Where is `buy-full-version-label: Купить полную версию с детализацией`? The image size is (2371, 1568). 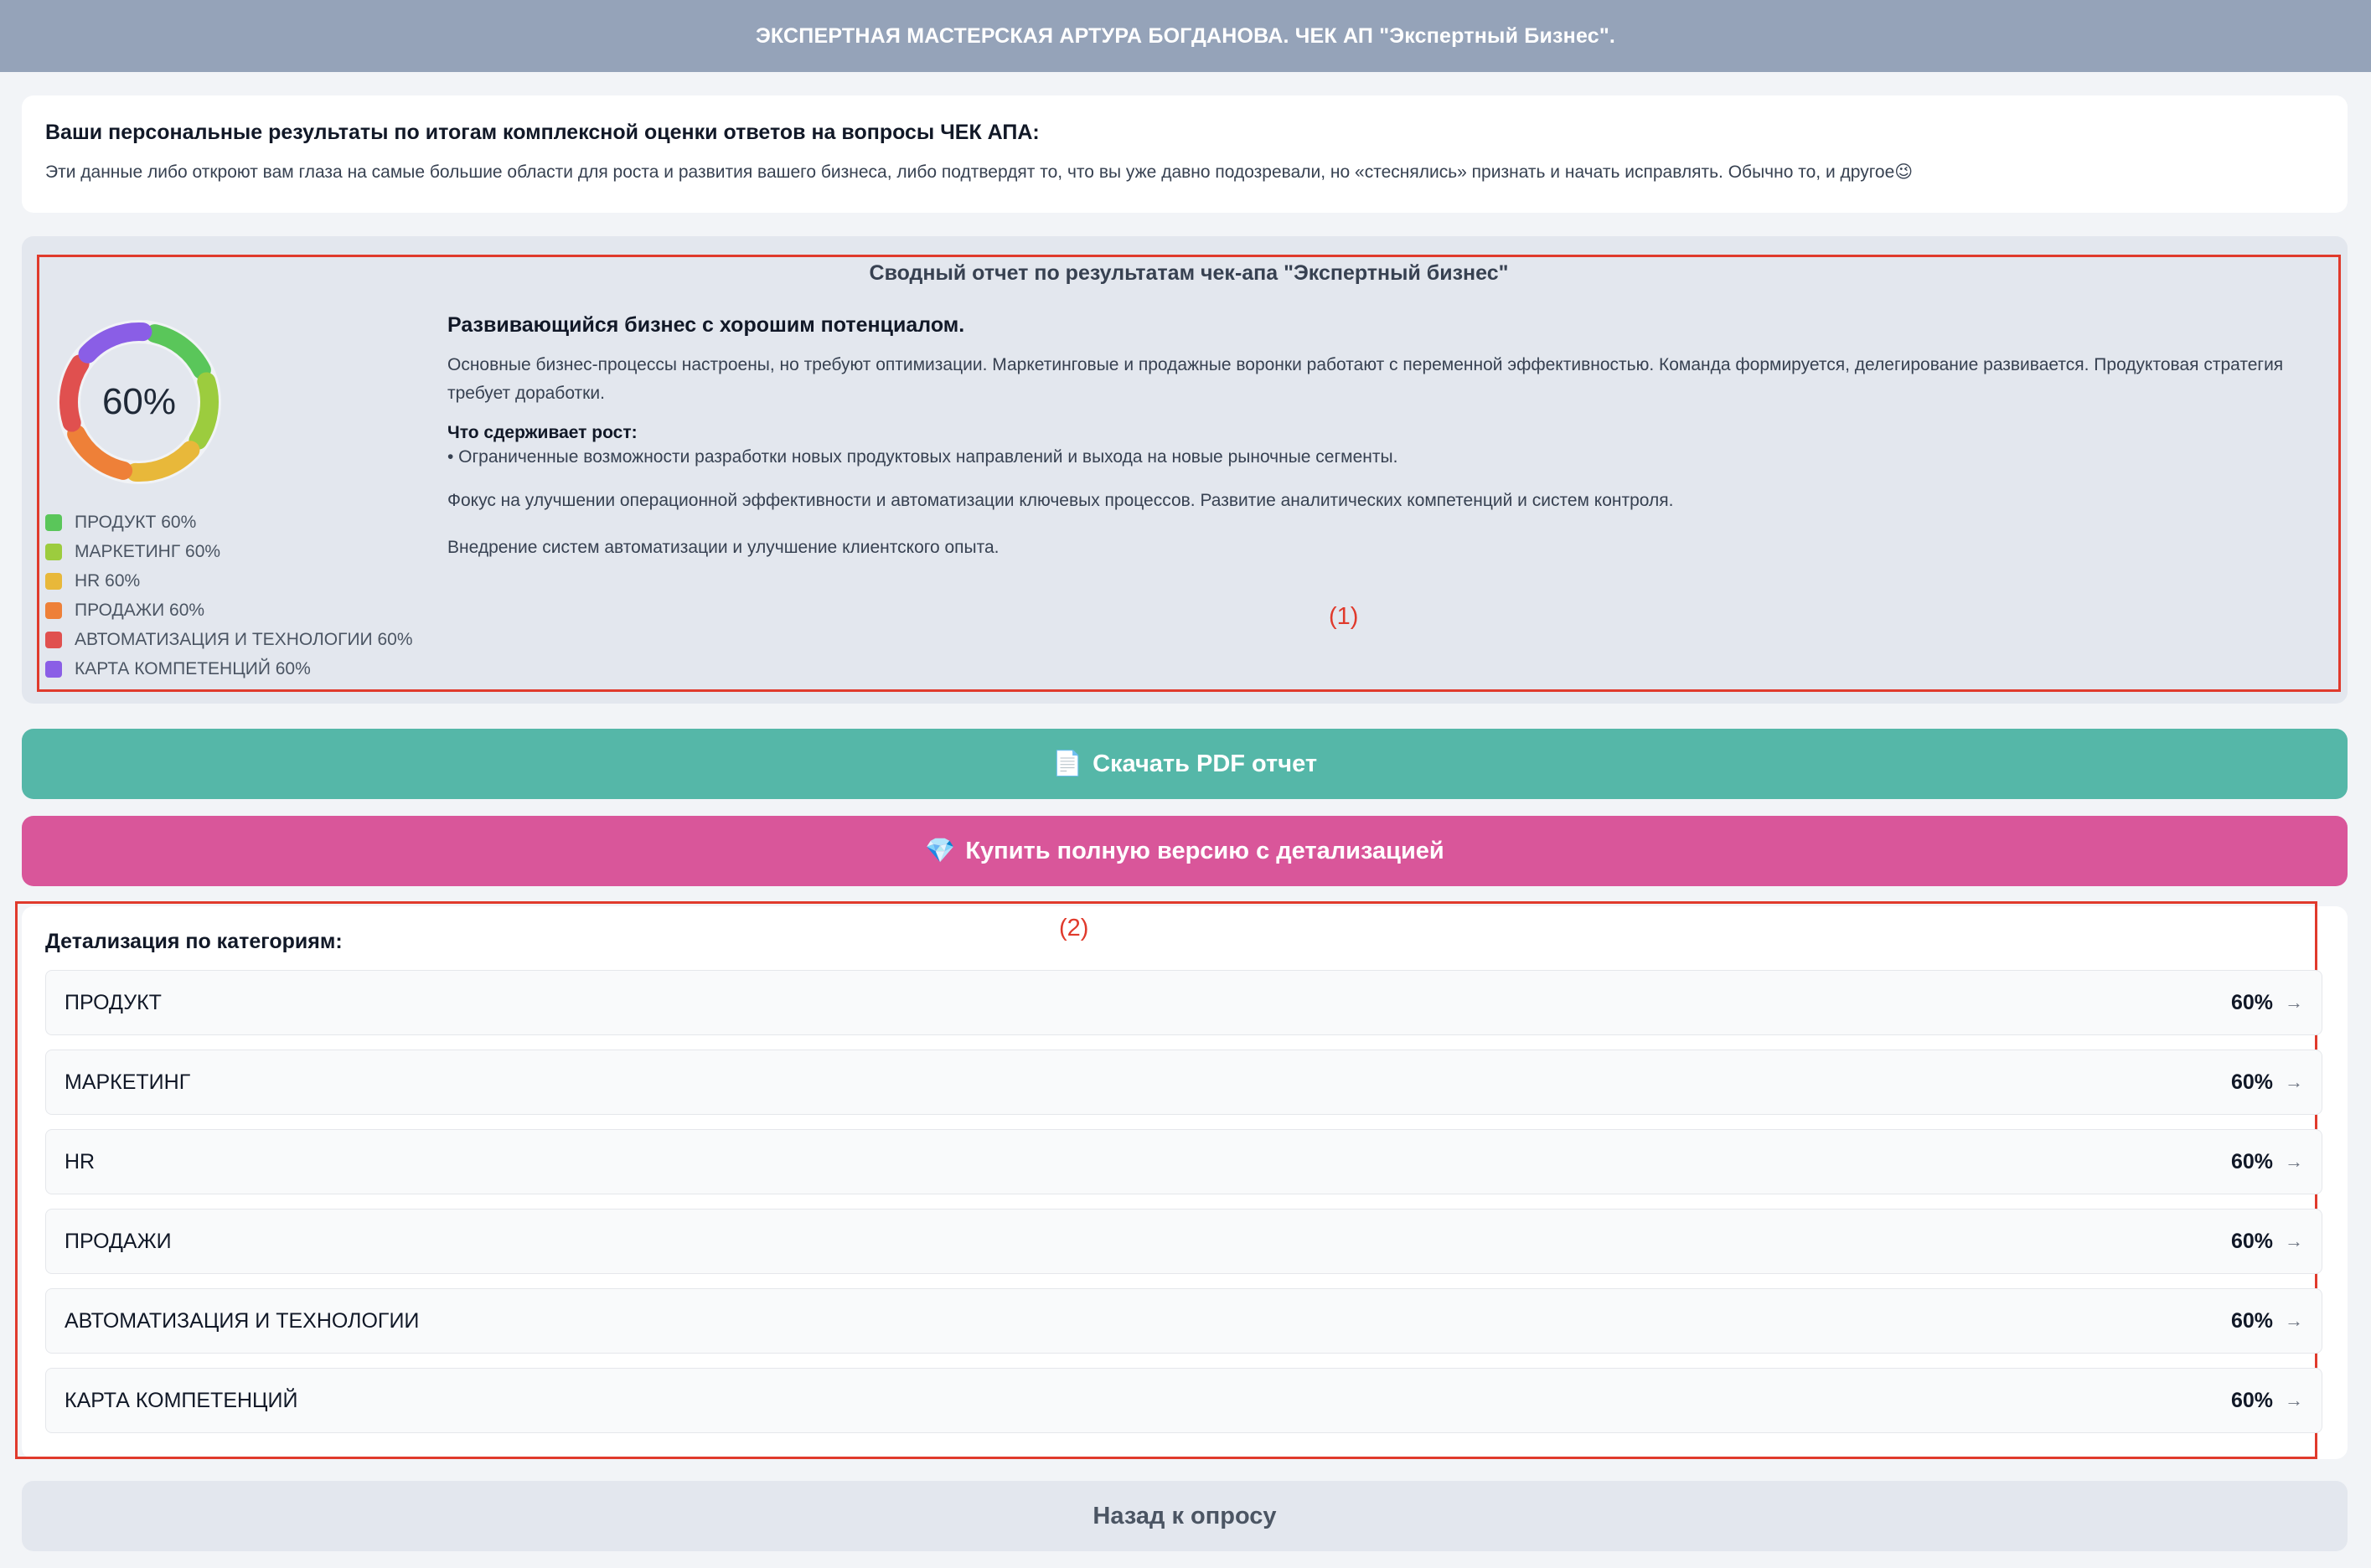
buy-full-version-label: Купить полную версию с детализацией is located at coordinates (1204, 851).